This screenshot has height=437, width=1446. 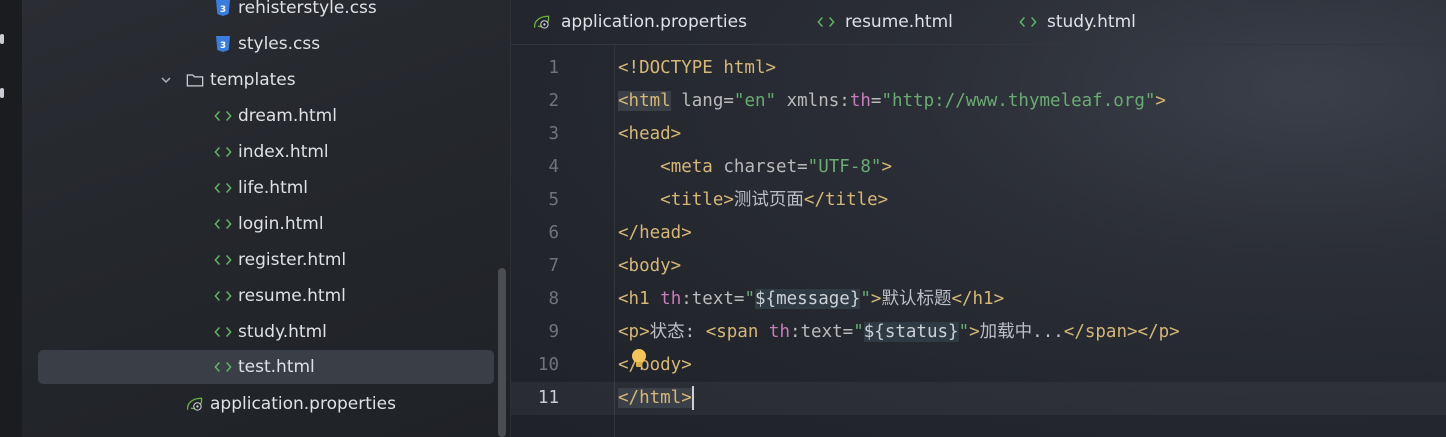 I want to click on line-number: 4, so click(x=553, y=167).